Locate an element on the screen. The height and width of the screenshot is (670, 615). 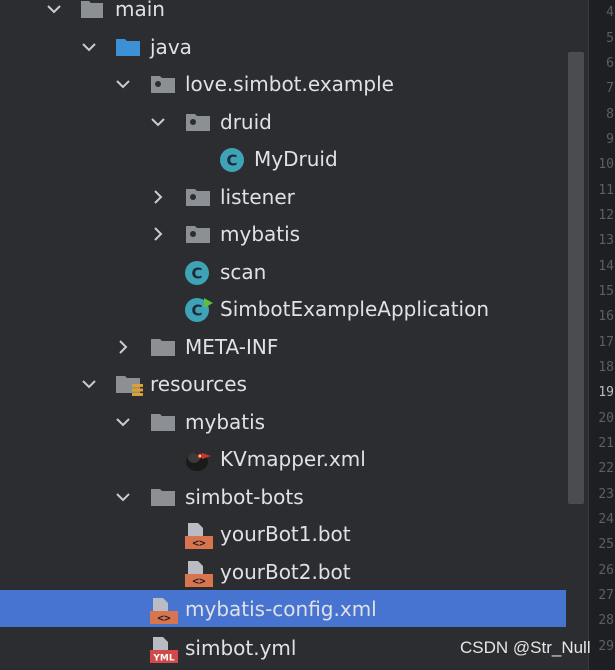
tree-label: resources is located at coordinates (198, 383).